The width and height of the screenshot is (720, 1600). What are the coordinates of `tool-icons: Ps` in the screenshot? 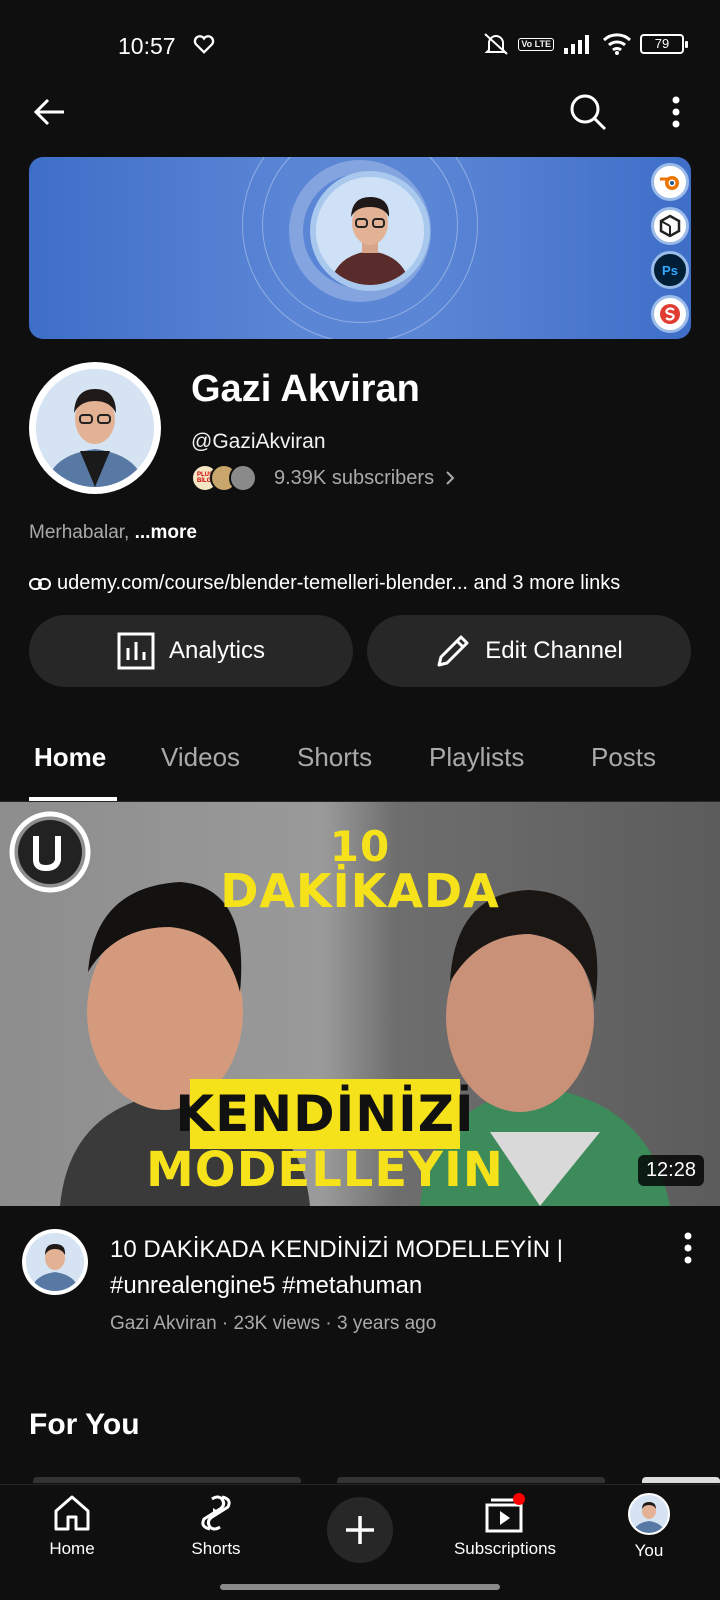 It's located at (670, 248).